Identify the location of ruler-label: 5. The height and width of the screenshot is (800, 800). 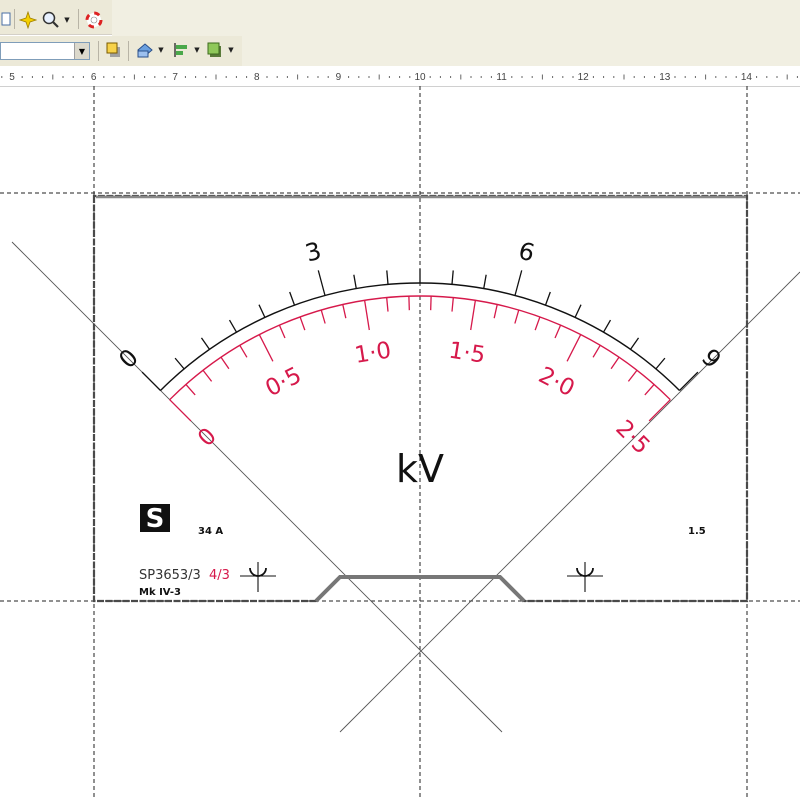
(12, 77).